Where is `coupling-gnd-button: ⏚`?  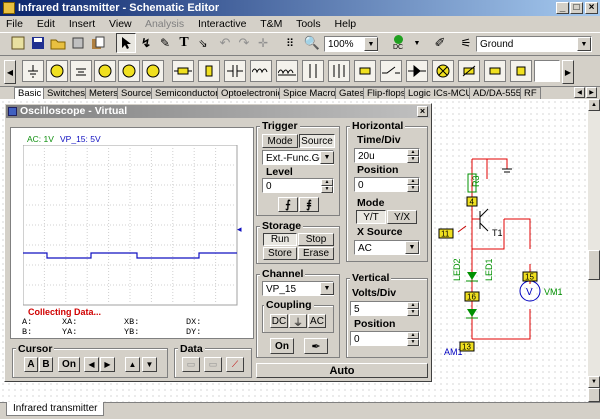
coupling-gnd-button: ⏚ is located at coordinates (298, 321).